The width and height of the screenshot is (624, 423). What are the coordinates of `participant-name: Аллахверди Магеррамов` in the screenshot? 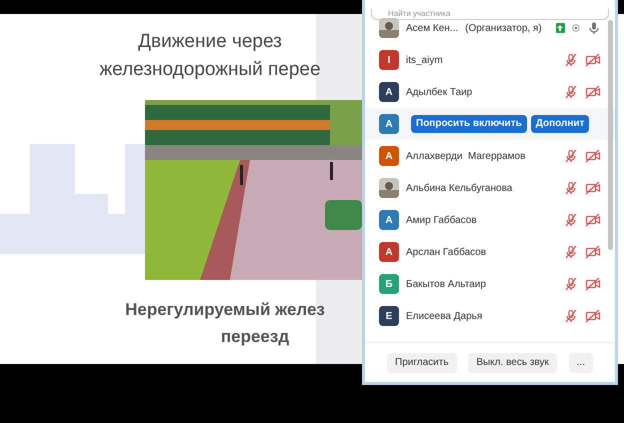 It's located at (466, 157).